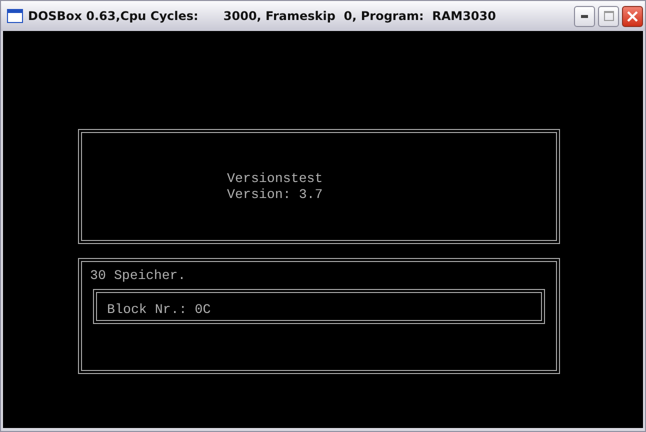  I want to click on header-line: Versionstest, so click(275, 179).